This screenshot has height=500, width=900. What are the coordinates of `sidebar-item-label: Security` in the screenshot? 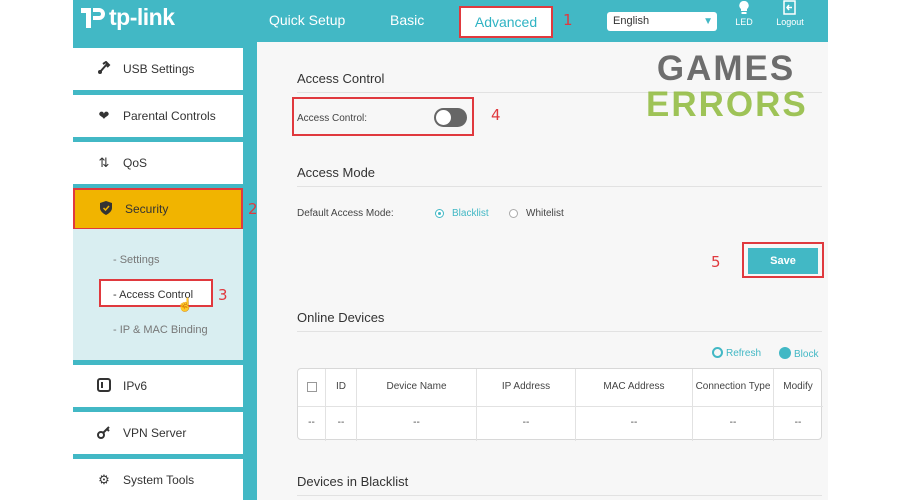 It's located at (147, 209).